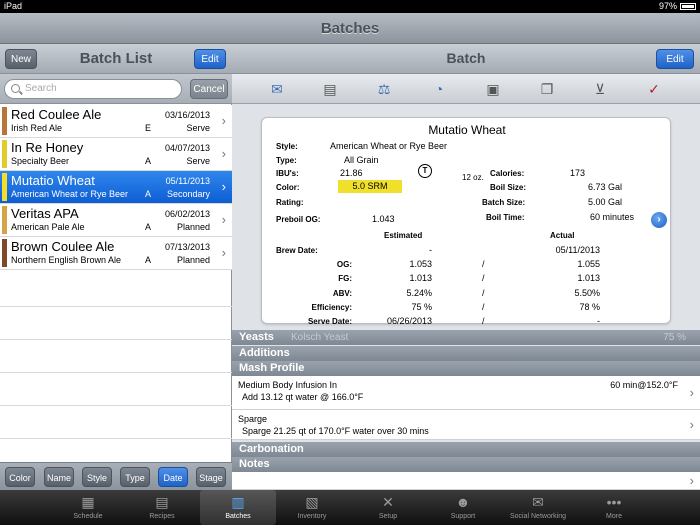  I want to click on stat-estimated: 75 %, so click(421, 306).